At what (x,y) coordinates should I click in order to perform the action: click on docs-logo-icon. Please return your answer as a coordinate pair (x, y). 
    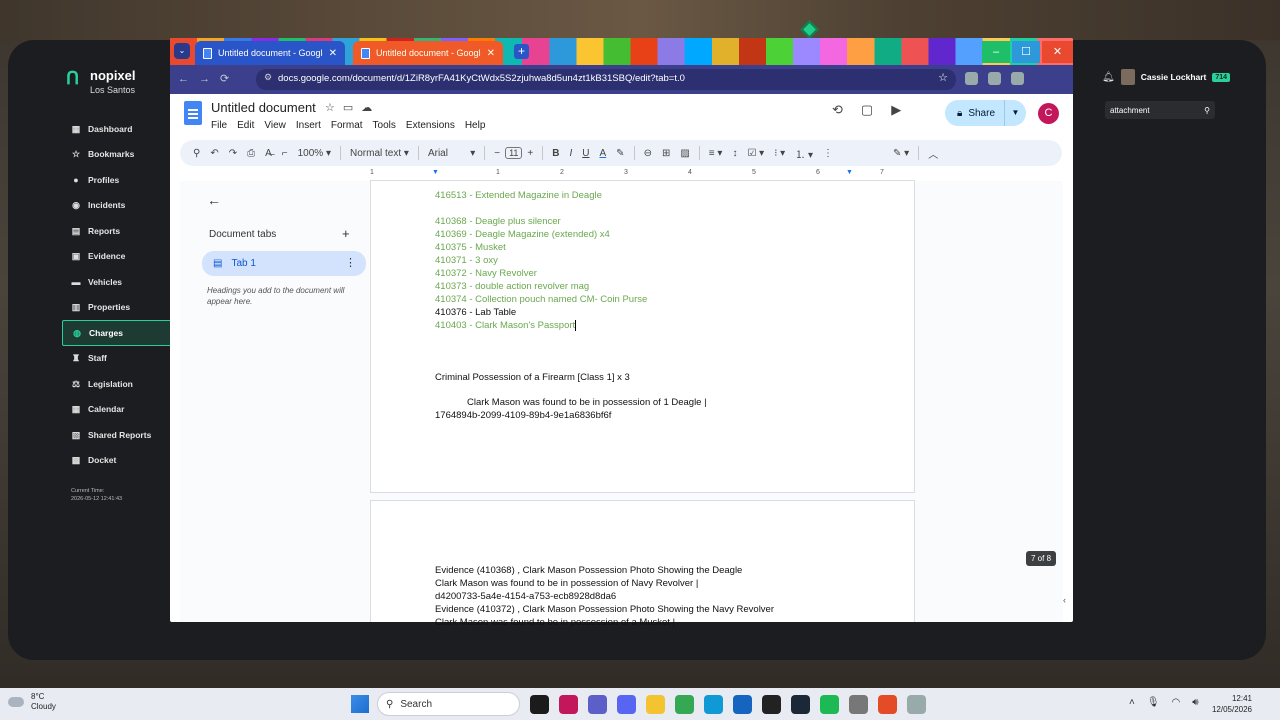
    Looking at the image, I should click on (193, 113).